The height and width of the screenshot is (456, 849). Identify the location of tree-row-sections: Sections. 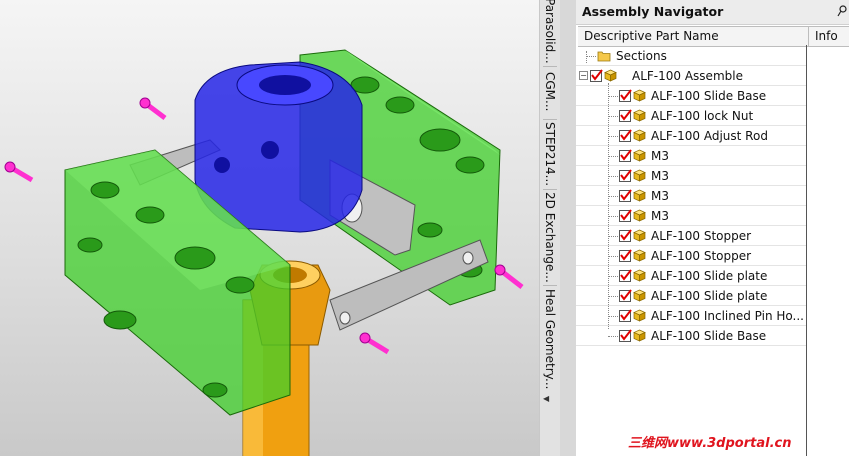
(712, 56).